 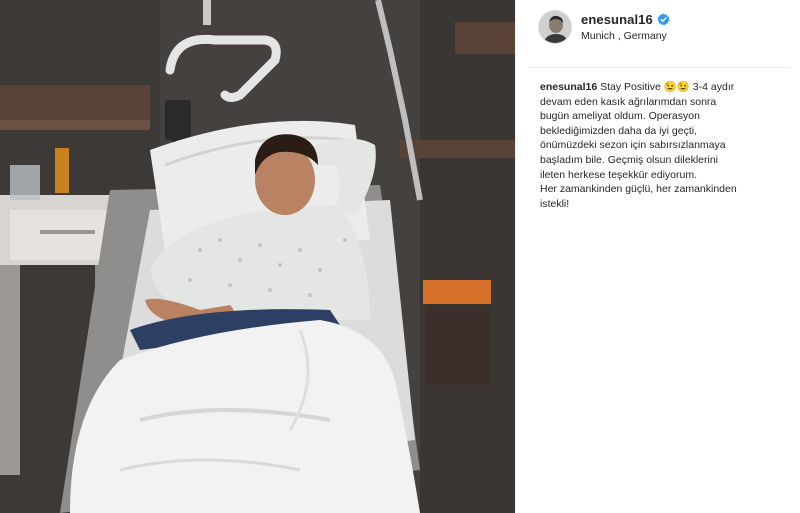 What do you see at coordinates (663, 19) in the screenshot?
I see `verified-badge-icon` at bounding box center [663, 19].